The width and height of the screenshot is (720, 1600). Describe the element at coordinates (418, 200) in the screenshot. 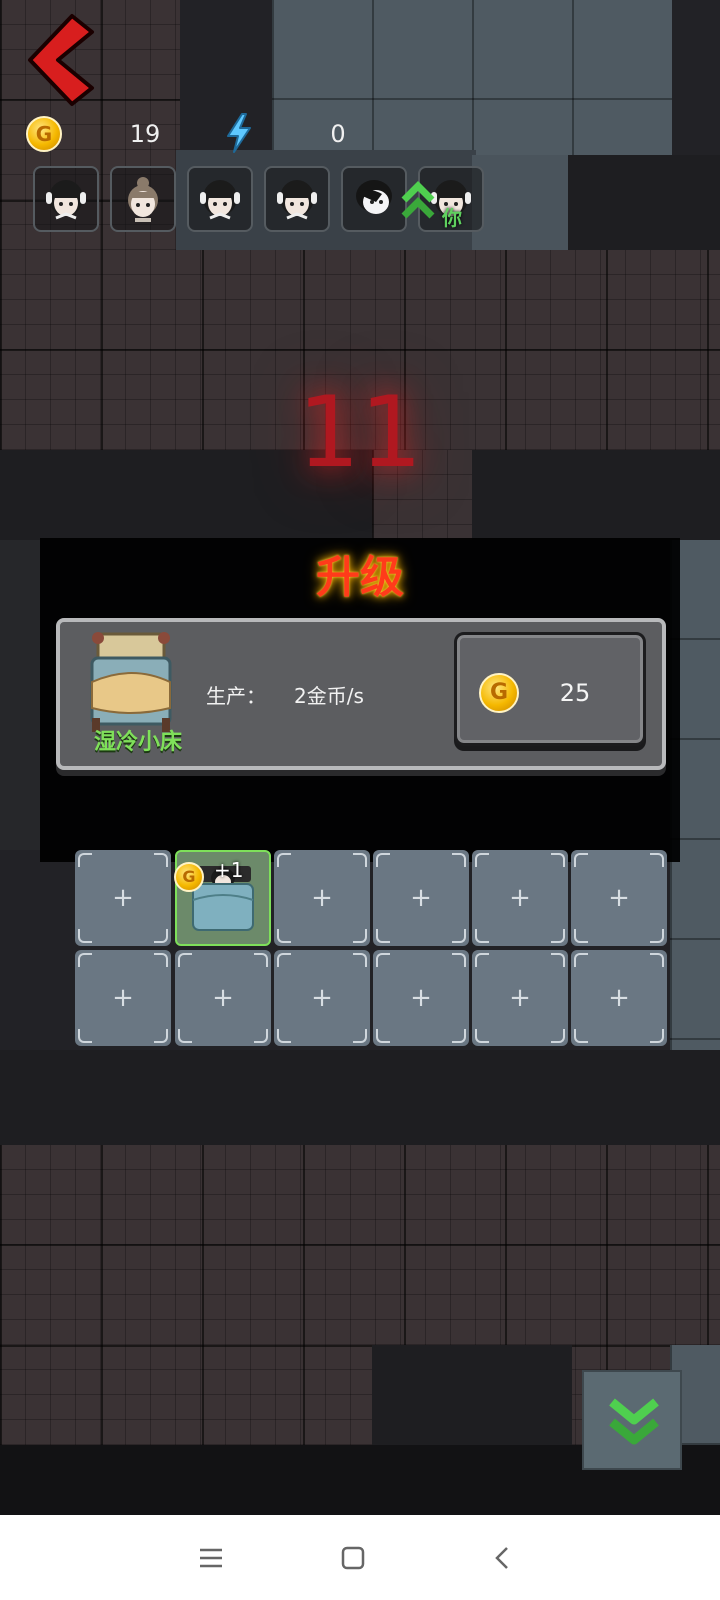

I see `green-arrows-icon` at that location.